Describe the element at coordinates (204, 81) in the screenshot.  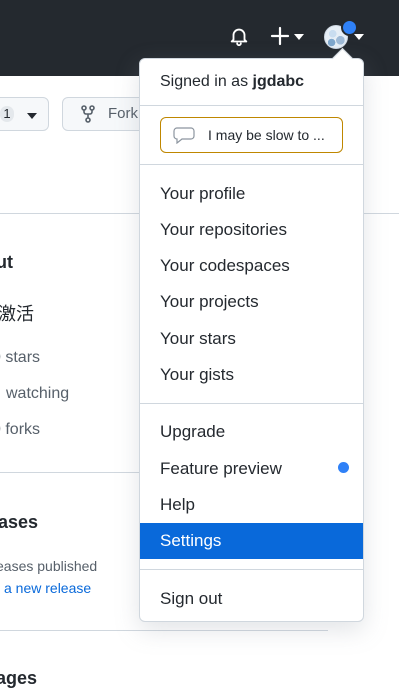
I see `signed-in-prefix: Signed in as` at that location.